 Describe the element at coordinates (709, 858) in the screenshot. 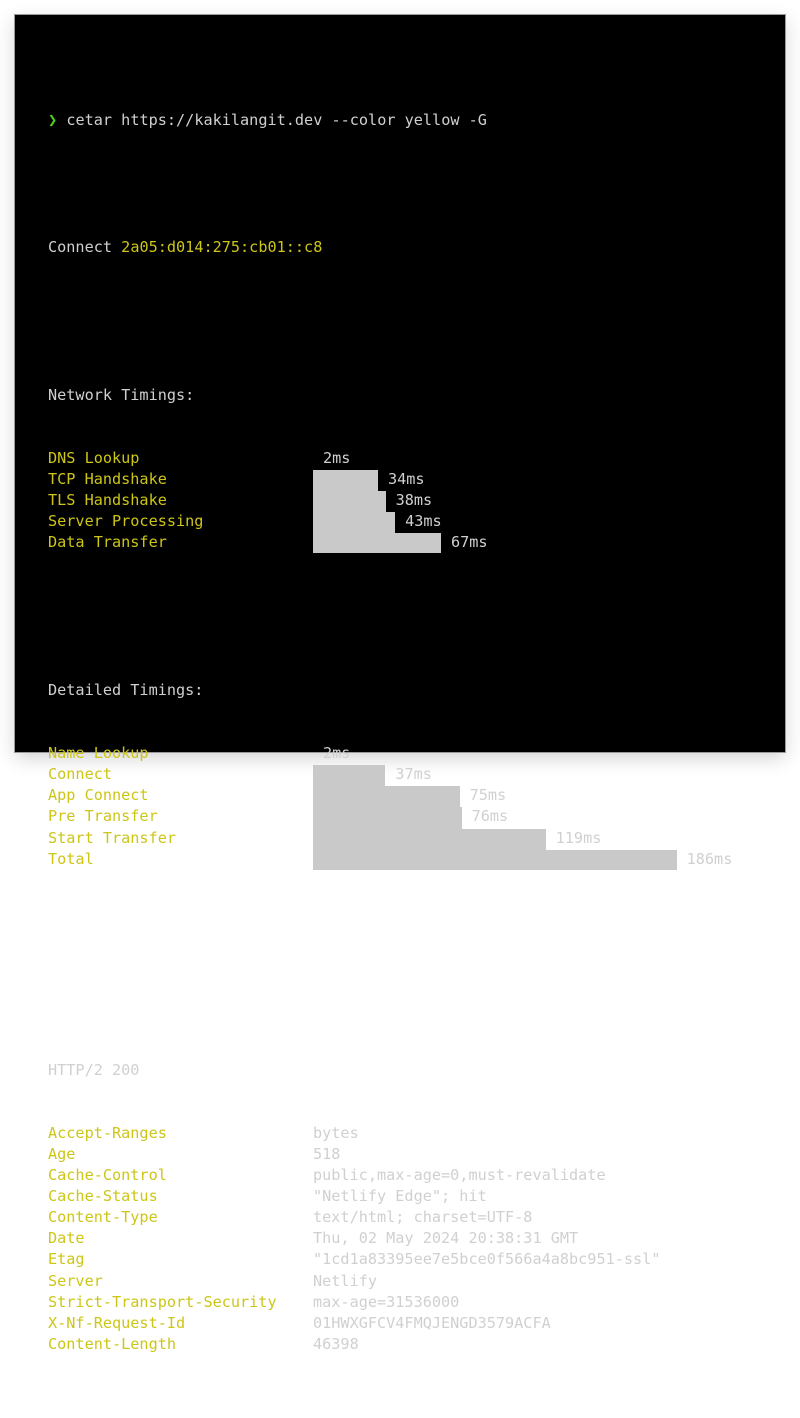

I see `detailed-timing-value-label: 186ms` at that location.